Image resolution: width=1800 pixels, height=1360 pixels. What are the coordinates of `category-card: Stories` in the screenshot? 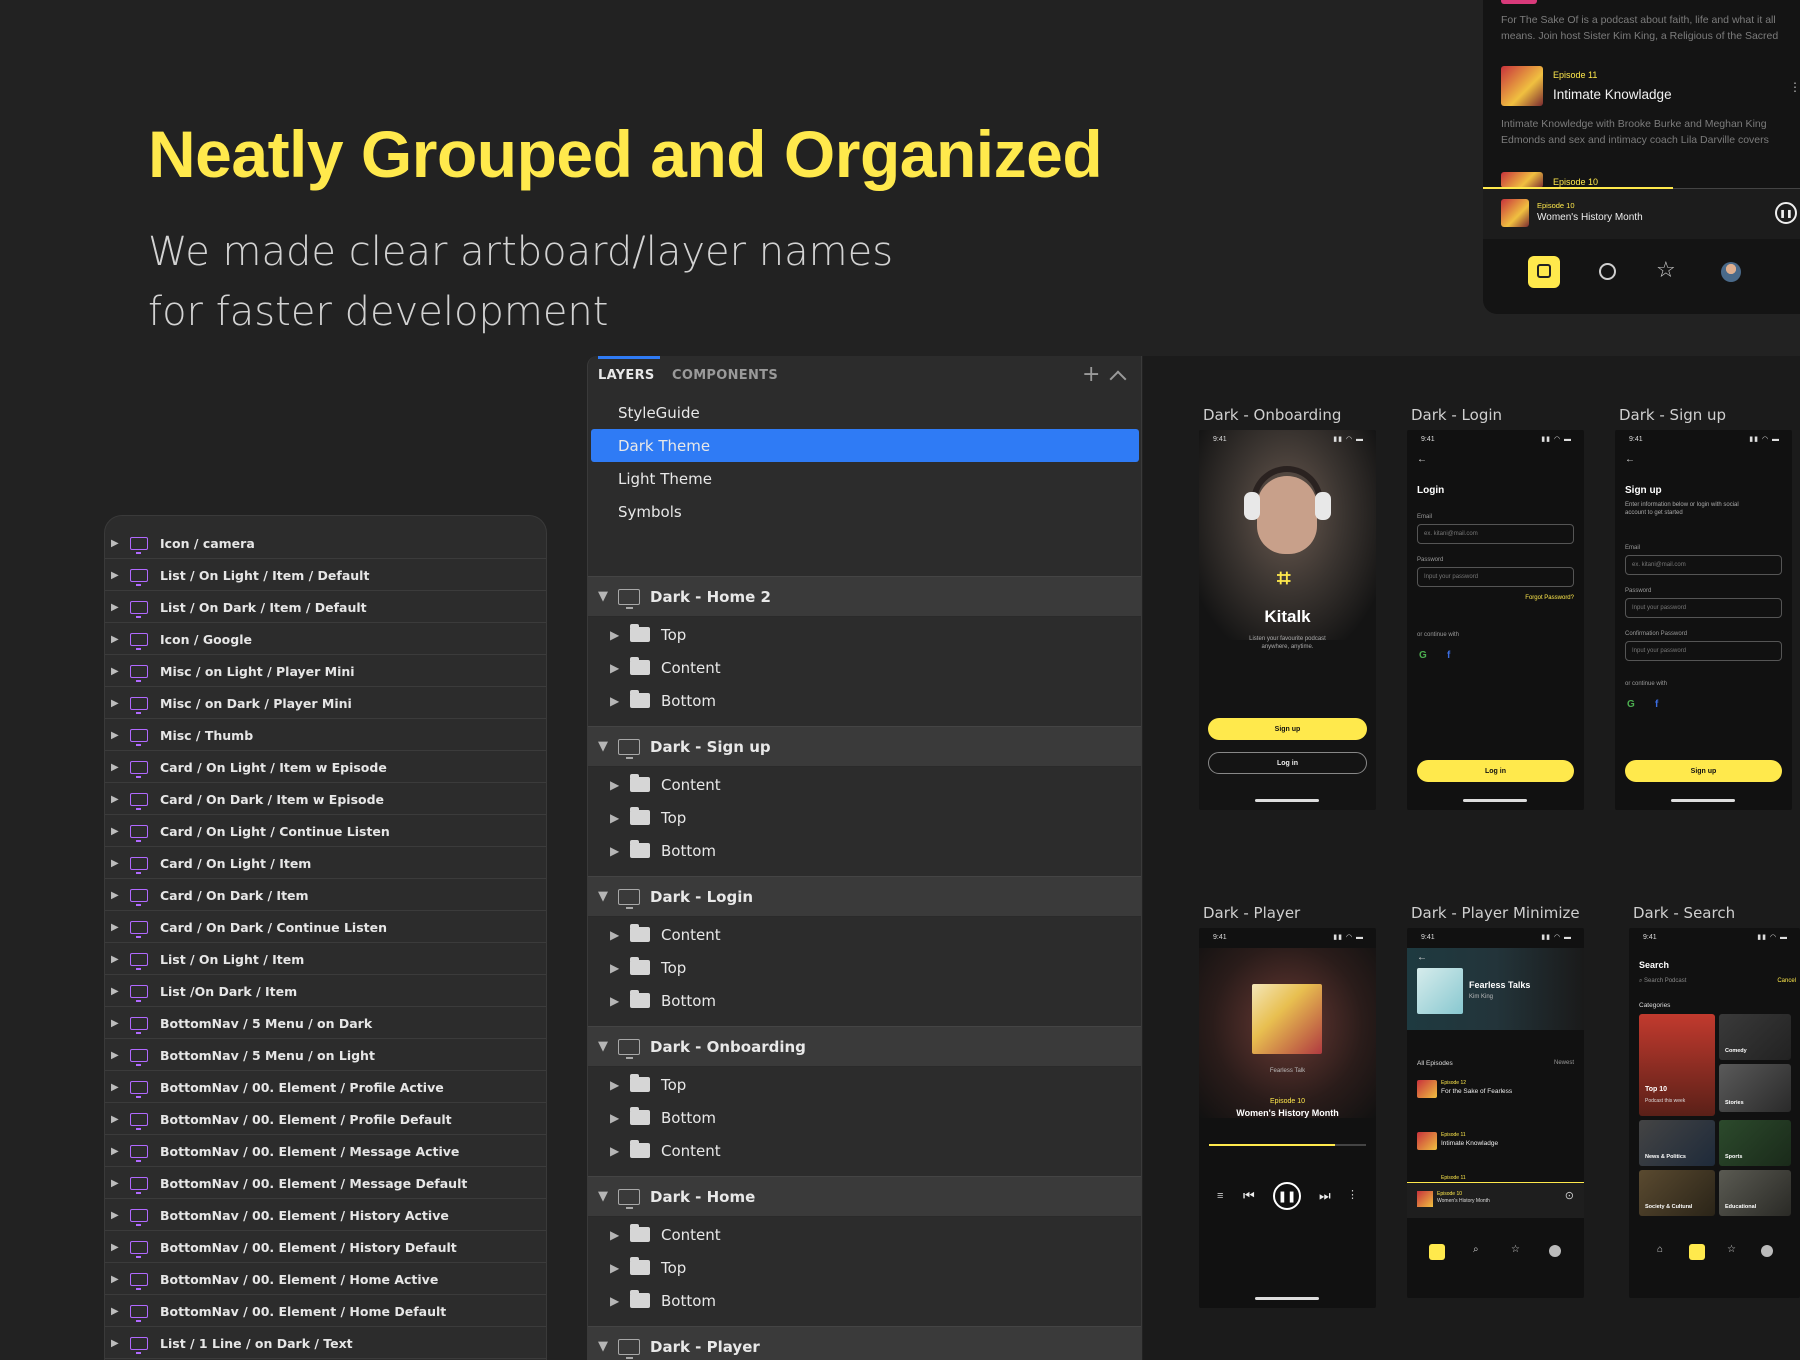 It's located at (1755, 1088).